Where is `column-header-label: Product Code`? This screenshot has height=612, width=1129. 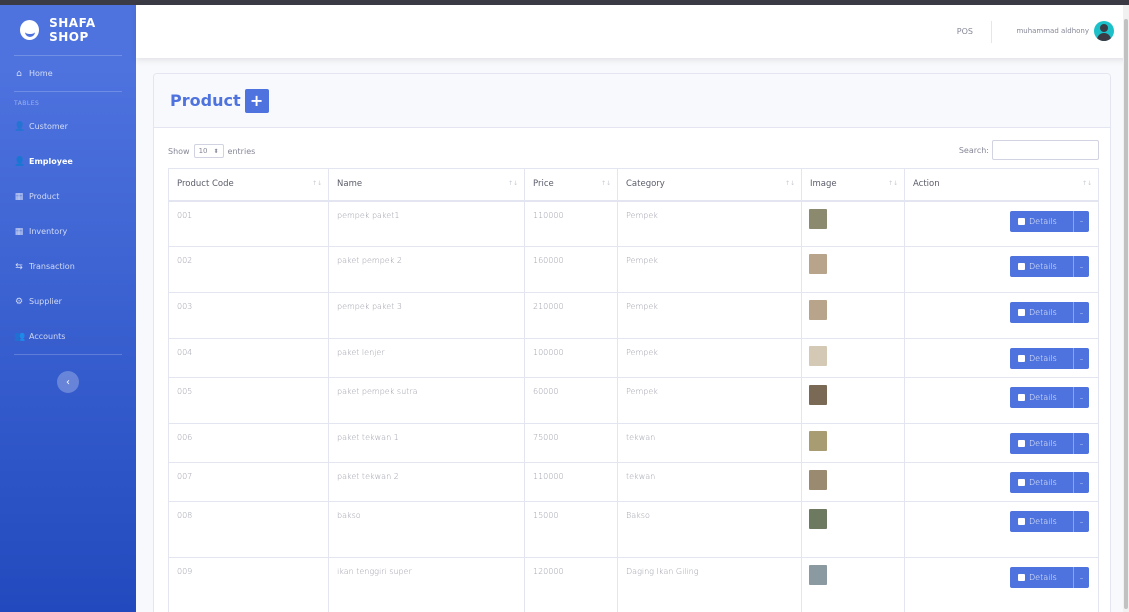
column-header-label: Product Code is located at coordinates (205, 184).